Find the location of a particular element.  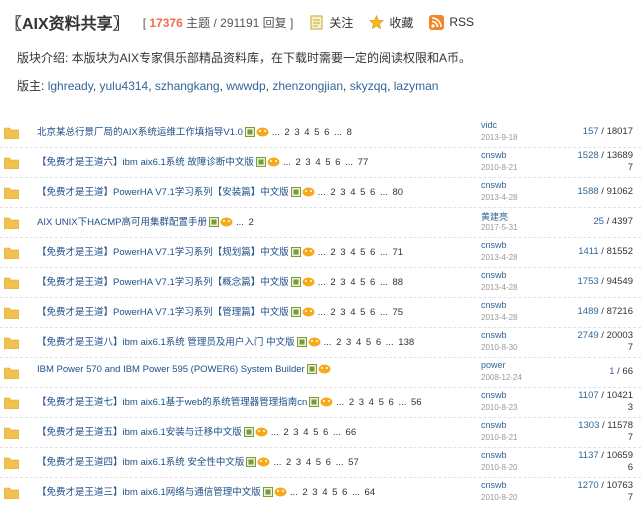

thread-title-link: 【免费才是王道七】ibm aix6.1基于web的系统管理器管理指南cn is located at coordinates (172, 402).